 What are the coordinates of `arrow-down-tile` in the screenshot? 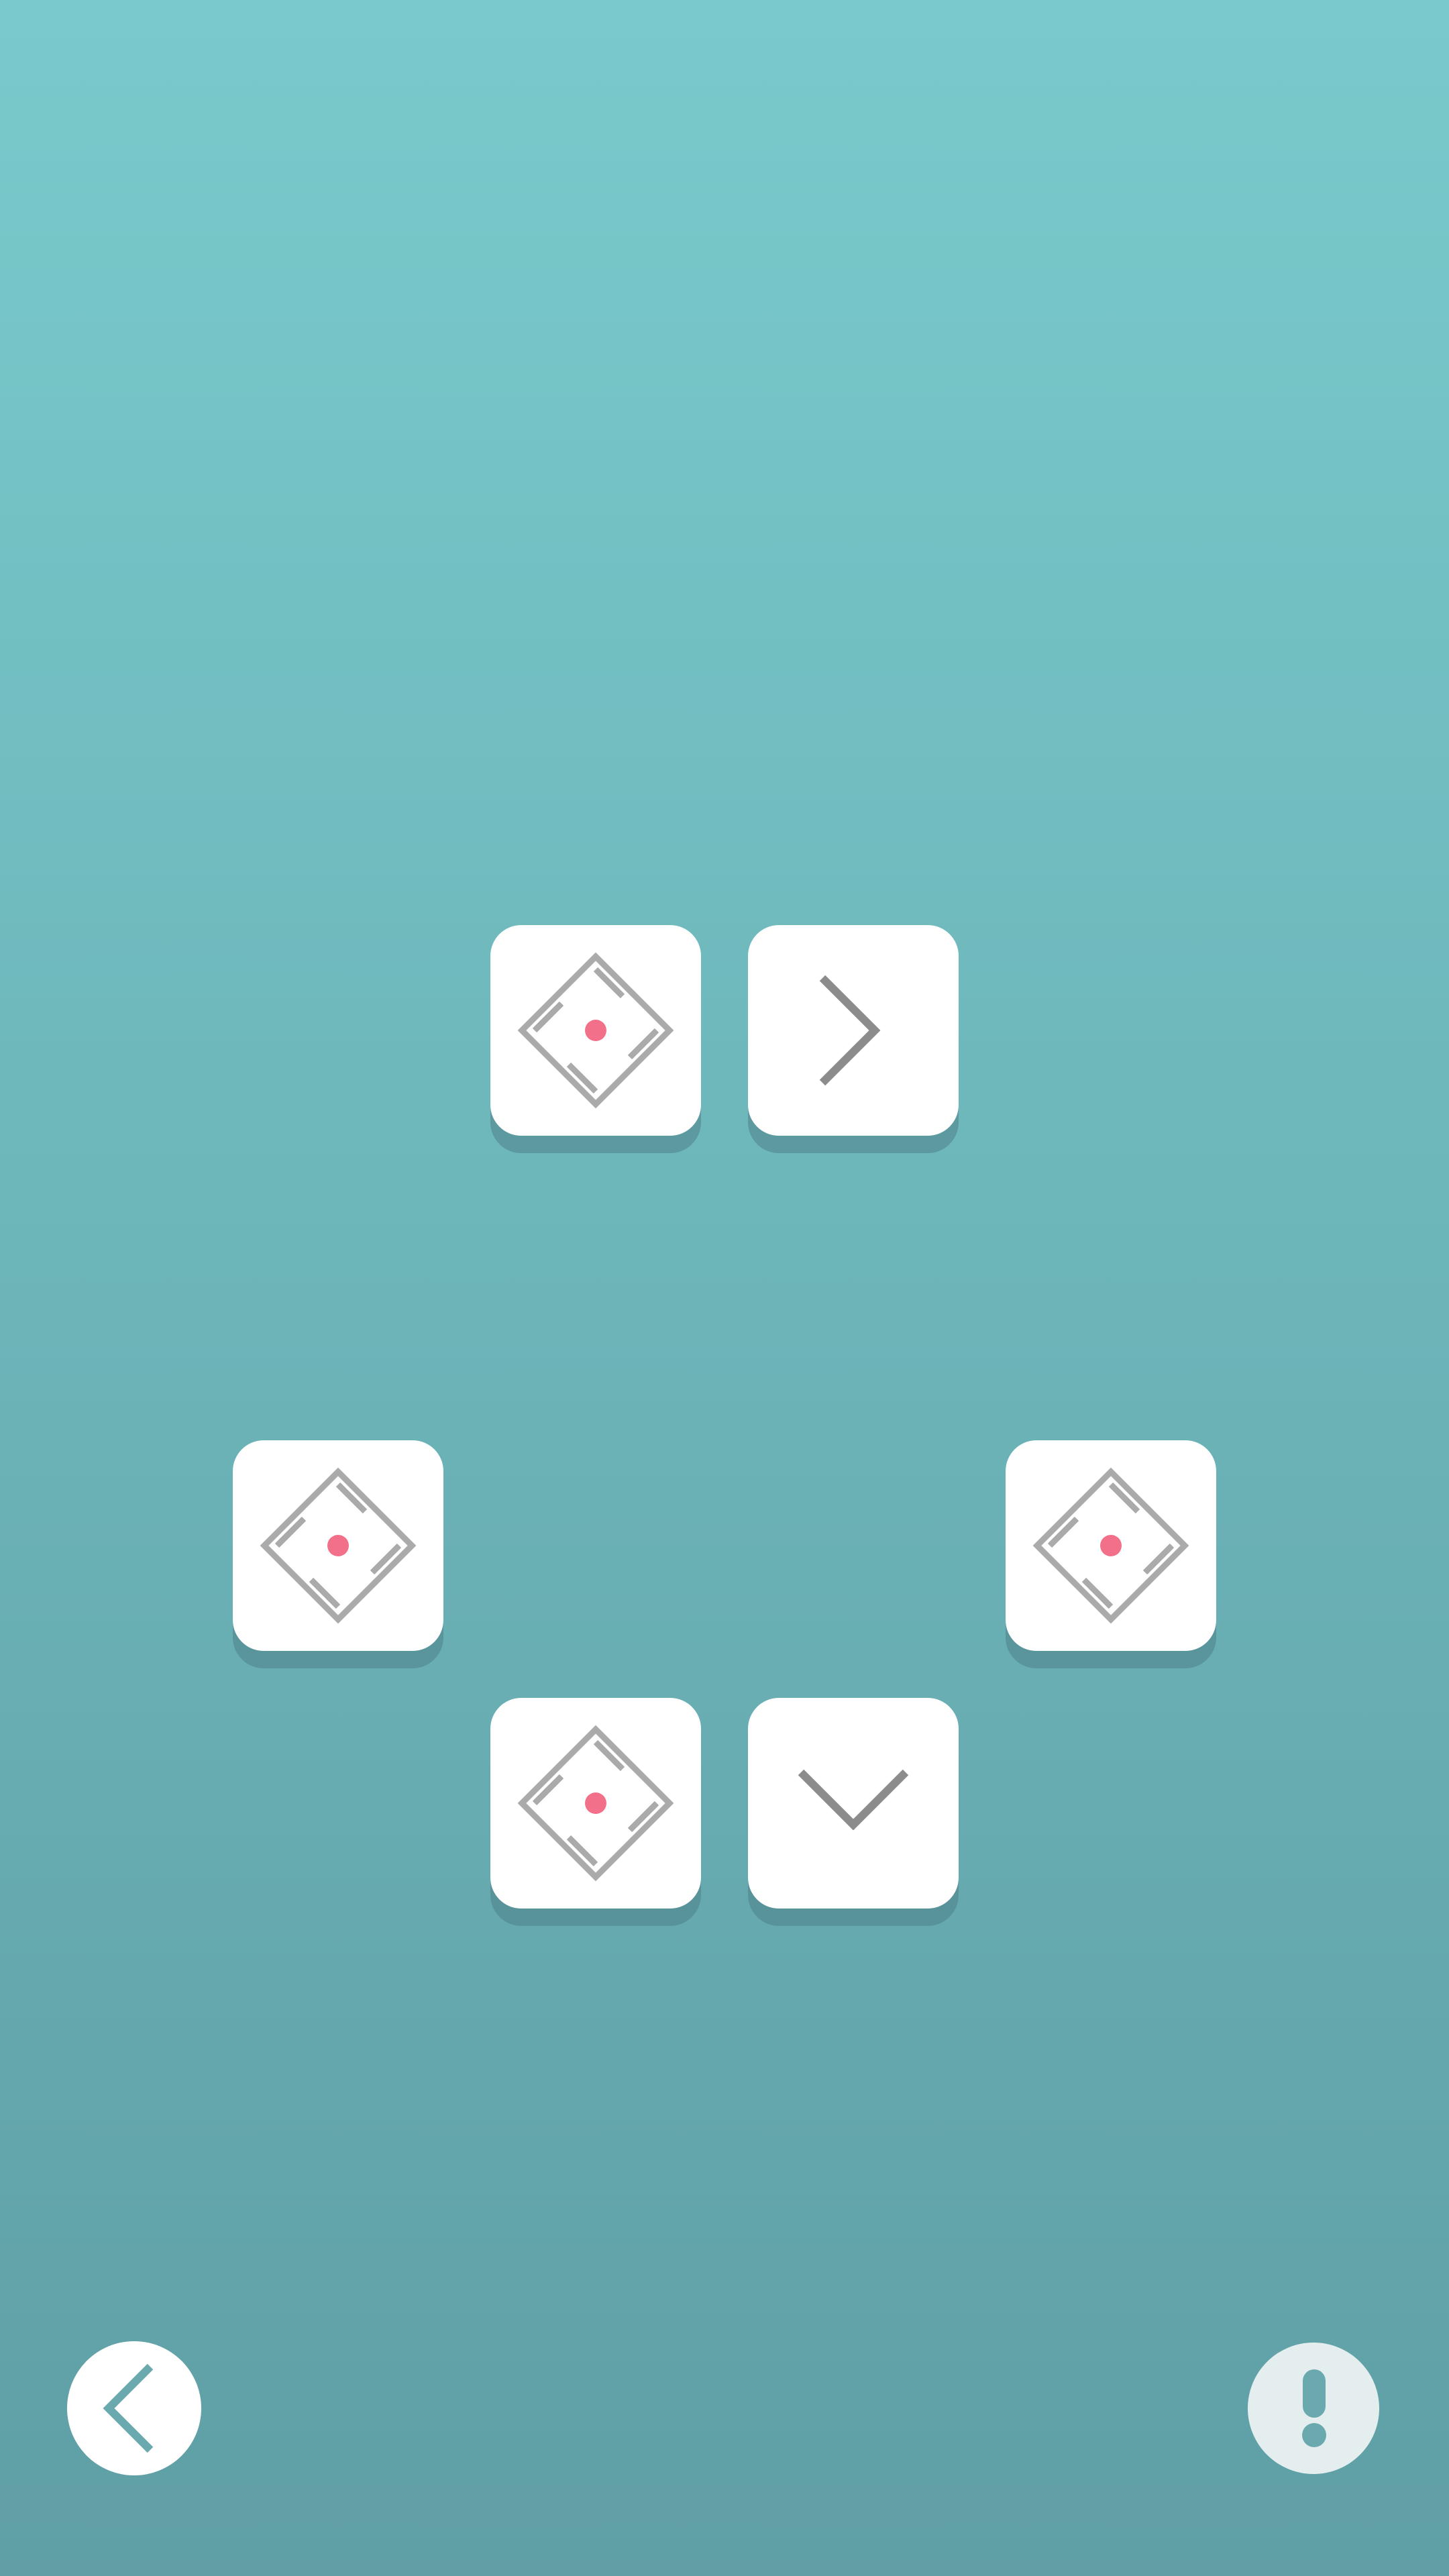 It's located at (853, 1803).